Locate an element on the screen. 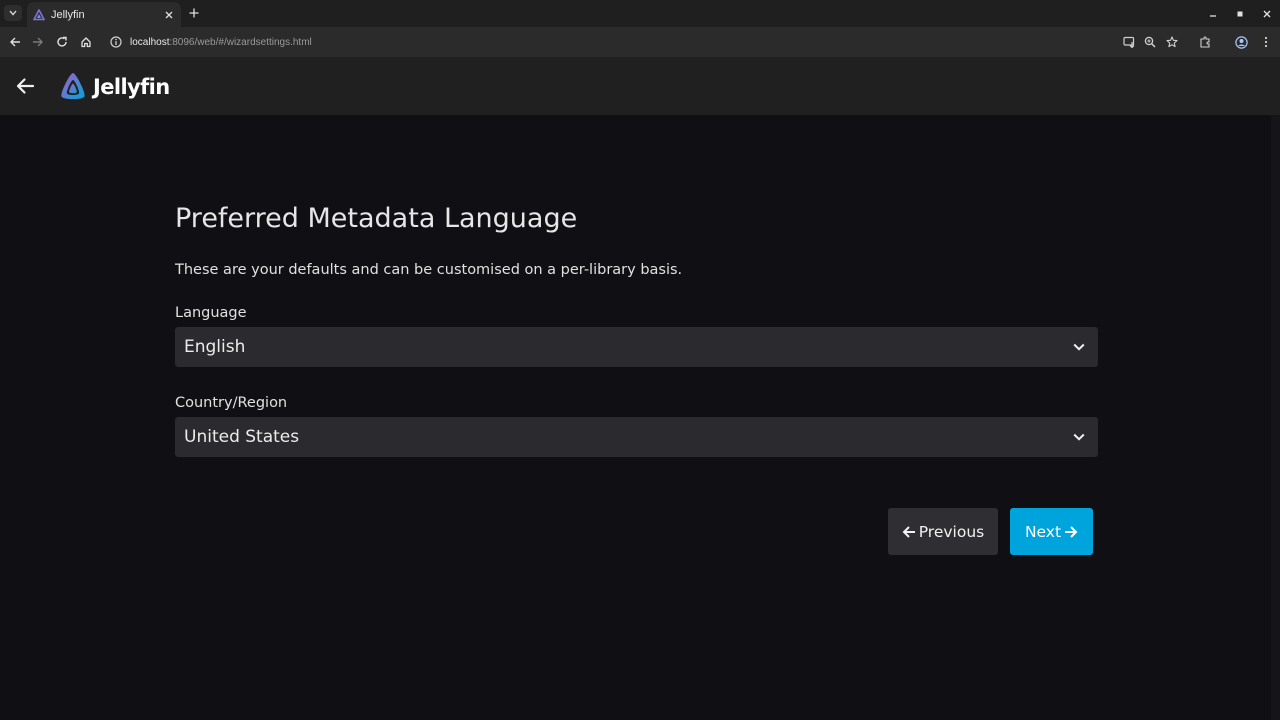 The width and height of the screenshot is (1280, 720). next-button: Next is located at coordinates (1051, 531).